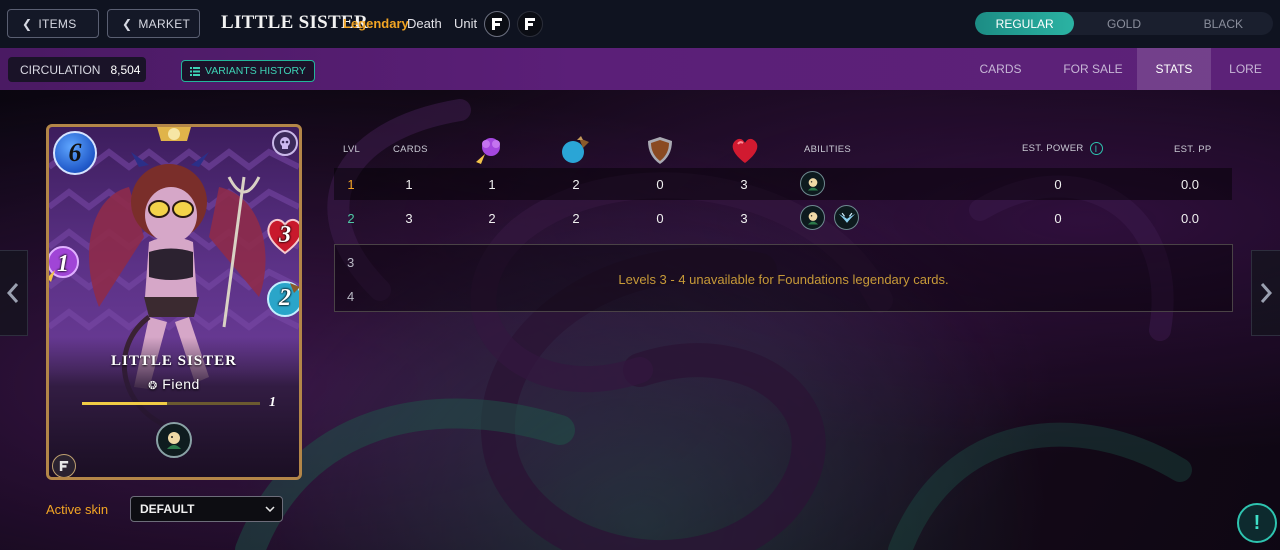 Image resolution: width=1280 pixels, height=550 pixels. I want to click on chevron-right-icon, so click(1266, 293).